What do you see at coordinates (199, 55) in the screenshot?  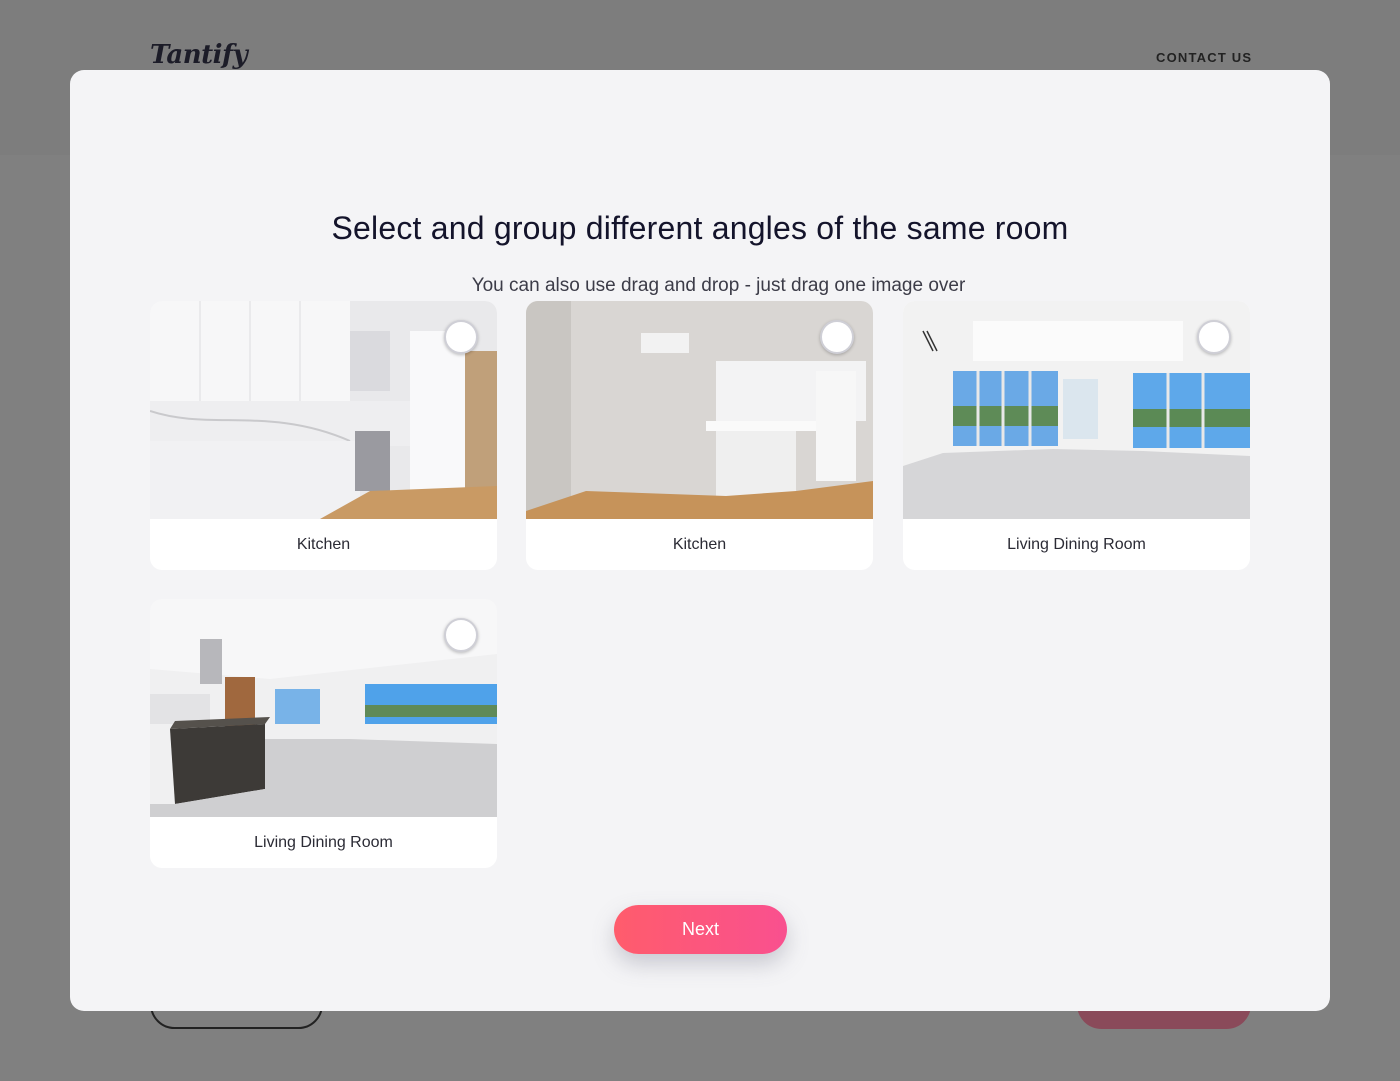 I see `logo: Tantify` at bounding box center [199, 55].